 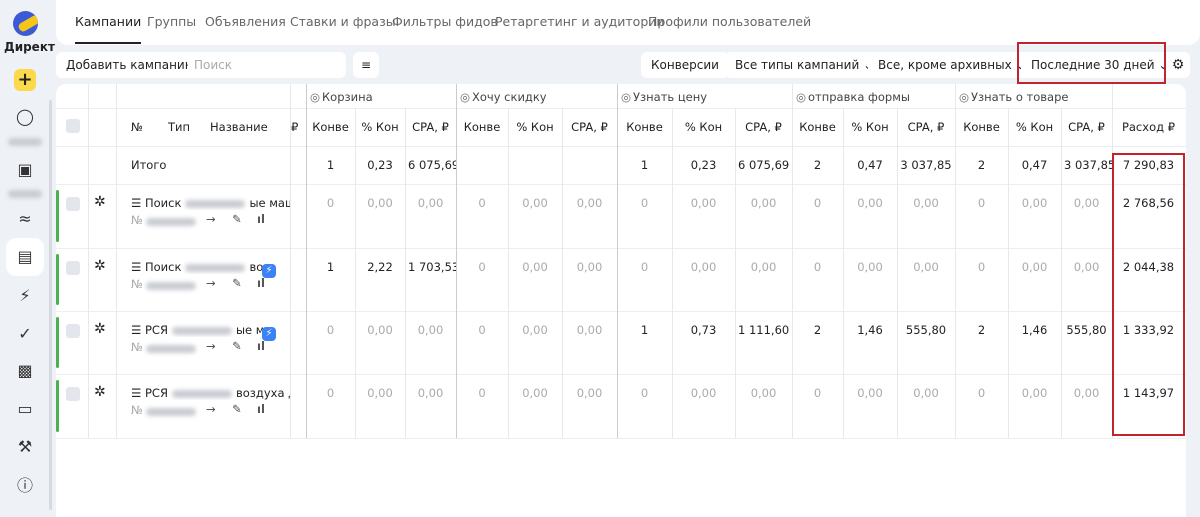 I want to click on campaign-type: Поиск, so click(x=163, y=203).